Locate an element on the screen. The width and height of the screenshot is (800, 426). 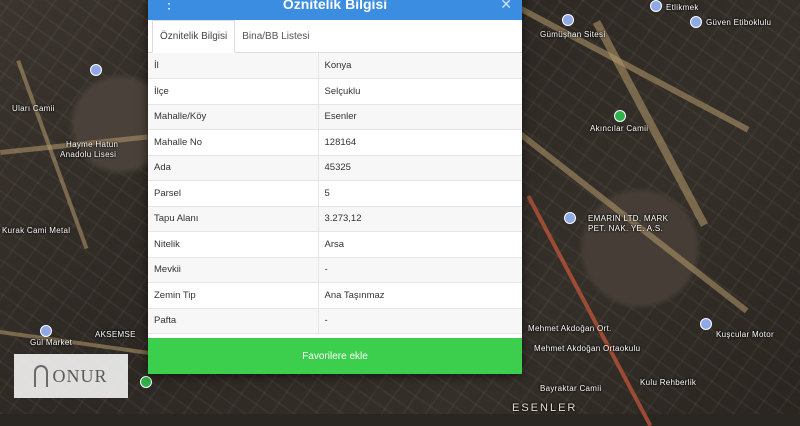
attribute-key: İlçe is located at coordinates (233, 91).